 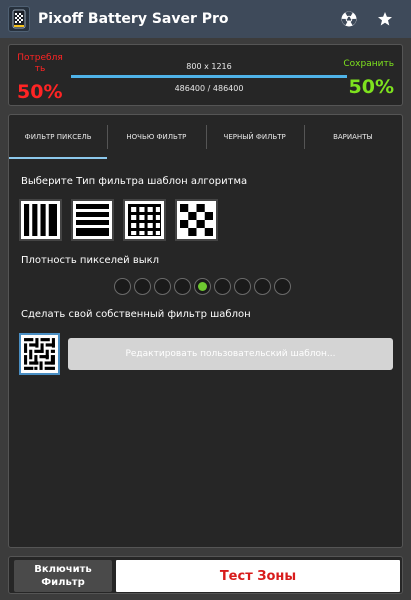 What do you see at coordinates (136, 314) in the screenshot?
I see `custom-section-title: Сделать свой собственный фильтр шаблон` at bounding box center [136, 314].